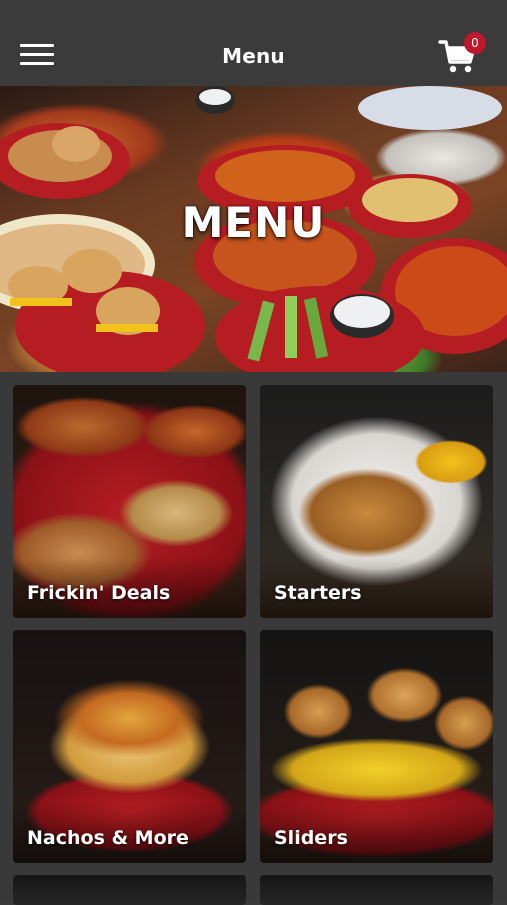  Describe the element at coordinates (99, 593) in the screenshot. I see `category-label: Frickin' Deals` at that location.